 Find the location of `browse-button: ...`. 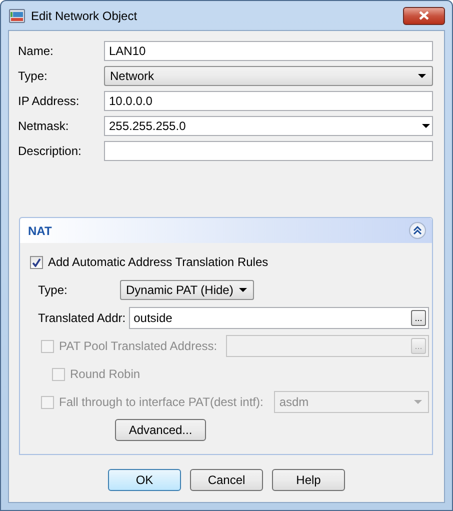

browse-button: ... is located at coordinates (418, 318).